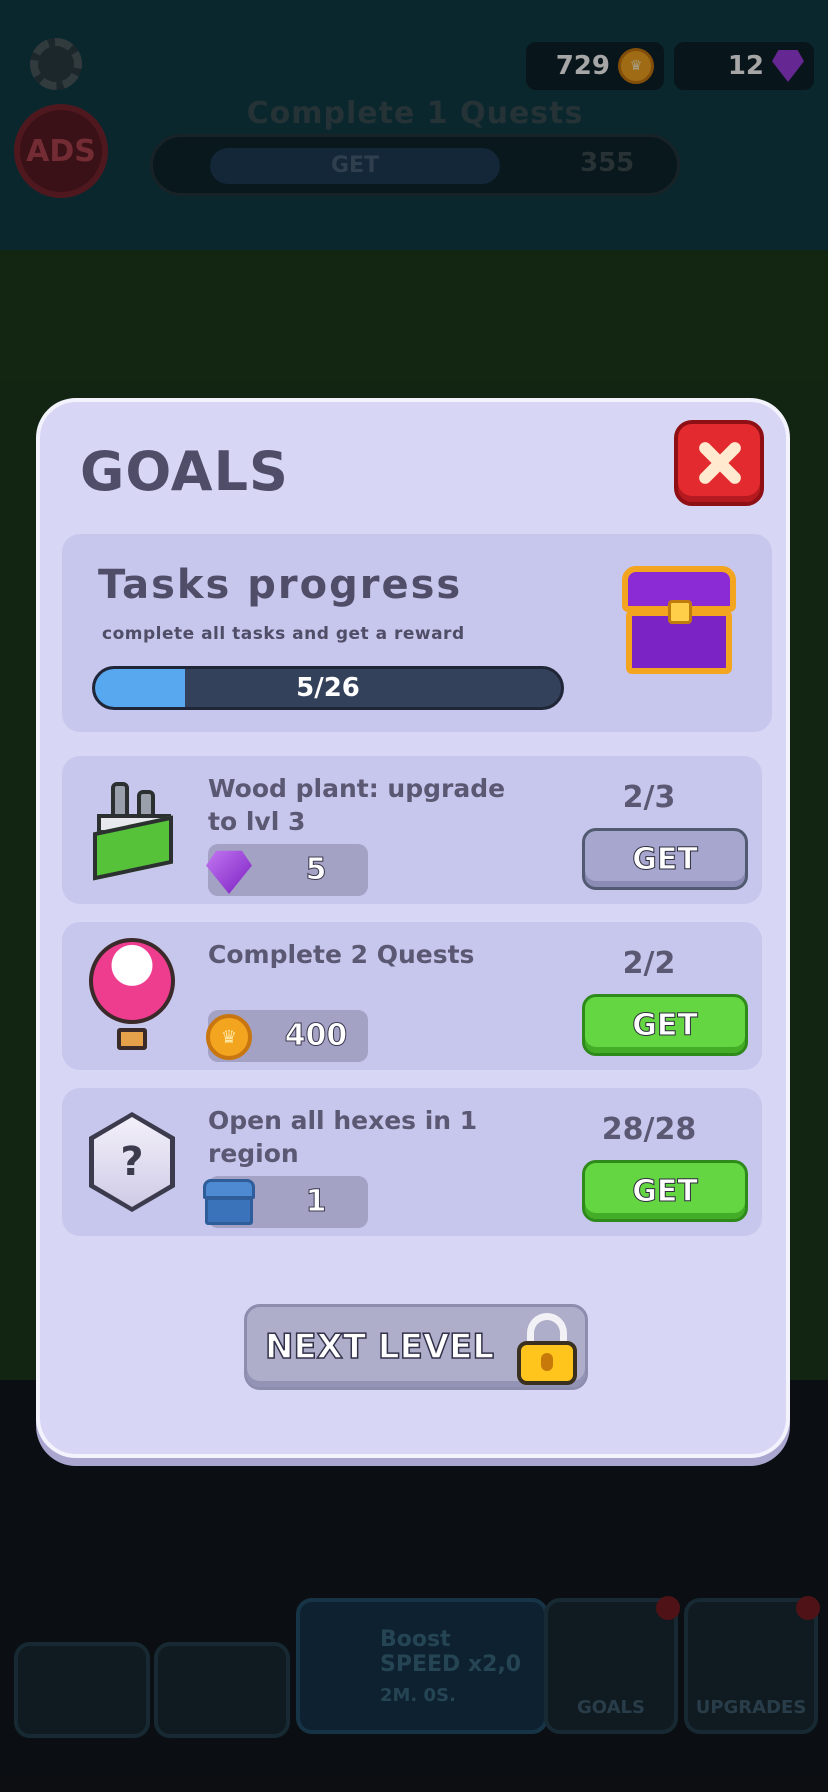 The width and height of the screenshot is (828, 1792). Describe the element at coordinates (343, 1137) in the screenshot. I see `task-name: Open all hexes in 1 region` at that location.